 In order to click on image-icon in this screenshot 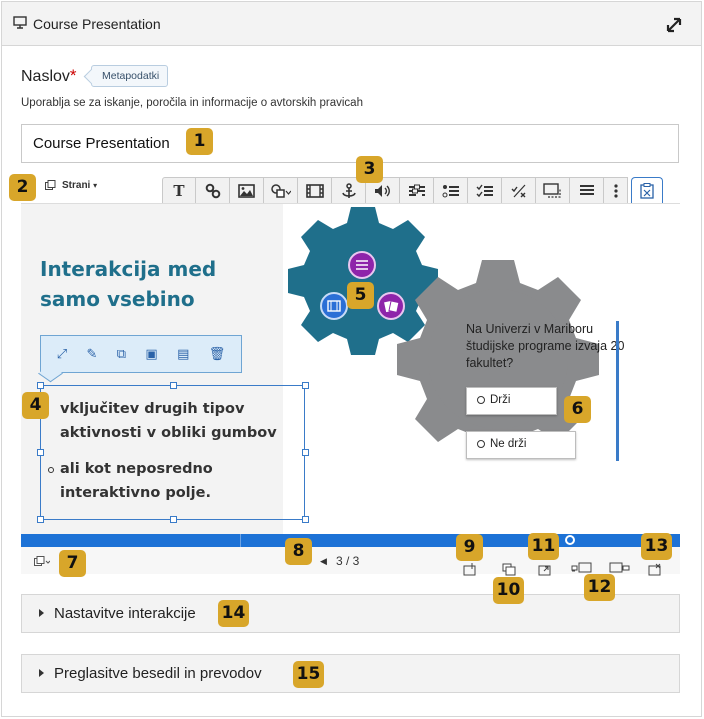, I will do `click(247, 190)`.